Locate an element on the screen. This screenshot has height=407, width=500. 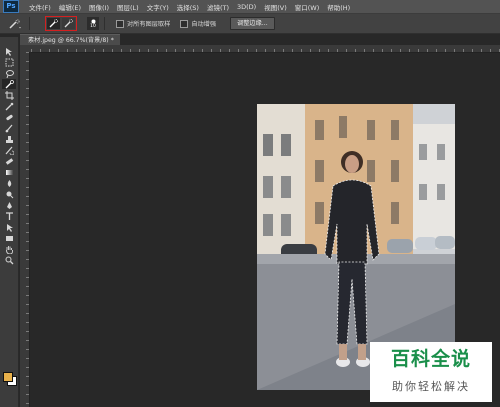
quick-selection-new-icon is located at coordinates (53, 23).